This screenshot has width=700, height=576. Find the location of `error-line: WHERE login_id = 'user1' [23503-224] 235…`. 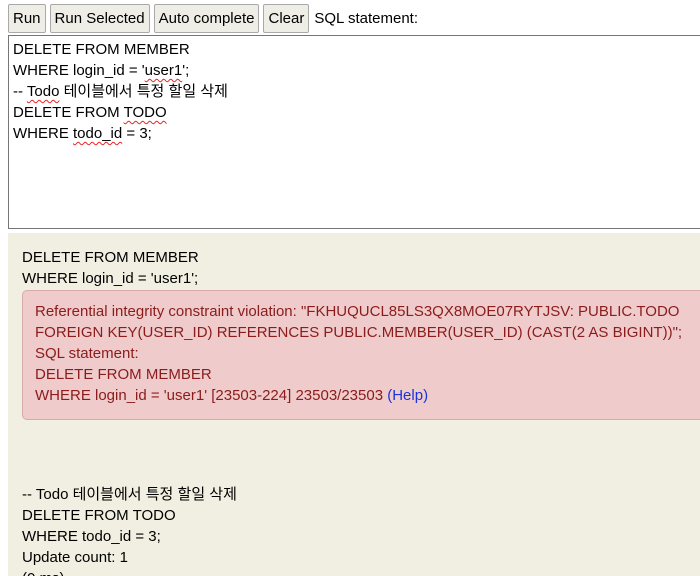

error-line: WHERE login_id = 'user1' [23503-224] 235… is located at coordinates (367, 395).